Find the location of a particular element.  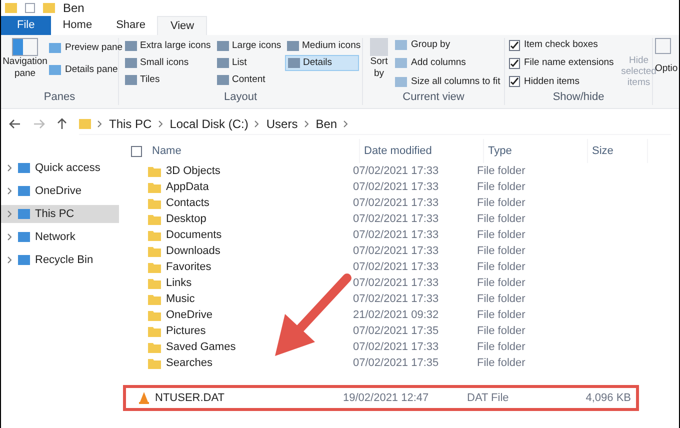

breadcrumb-item: This PC is located at coordinates (130, 123).